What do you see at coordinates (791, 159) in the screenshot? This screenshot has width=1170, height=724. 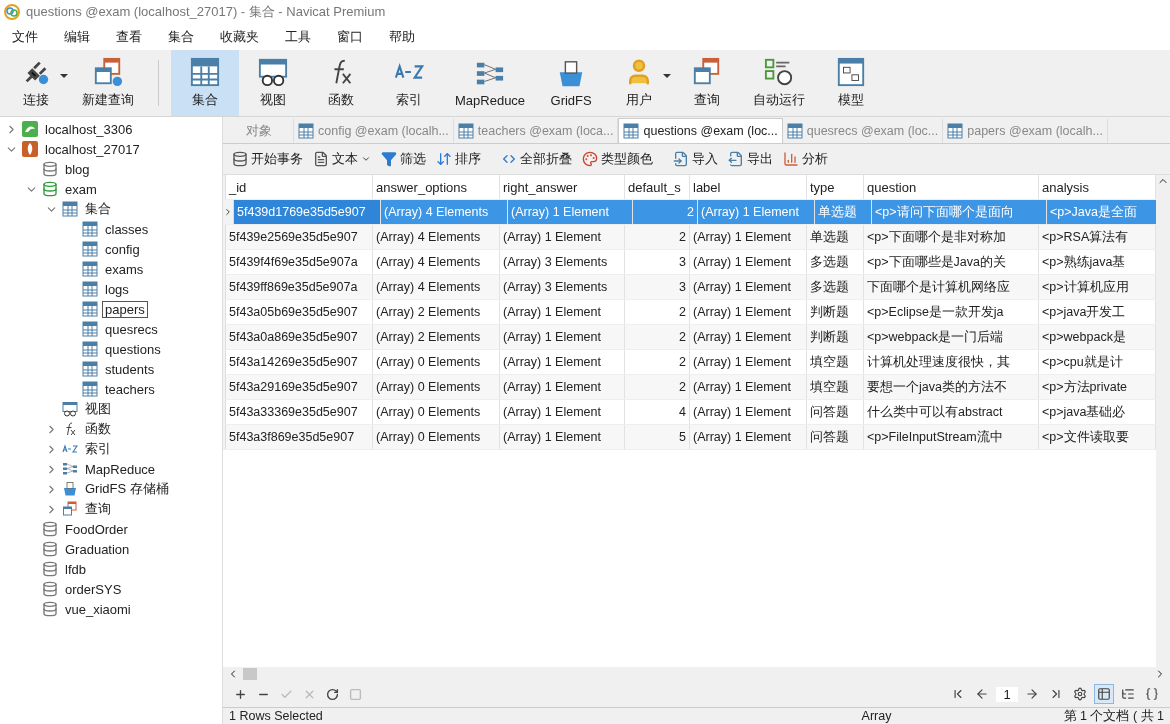 I see `bar-chart-icon` at bounding box center [791, 159].